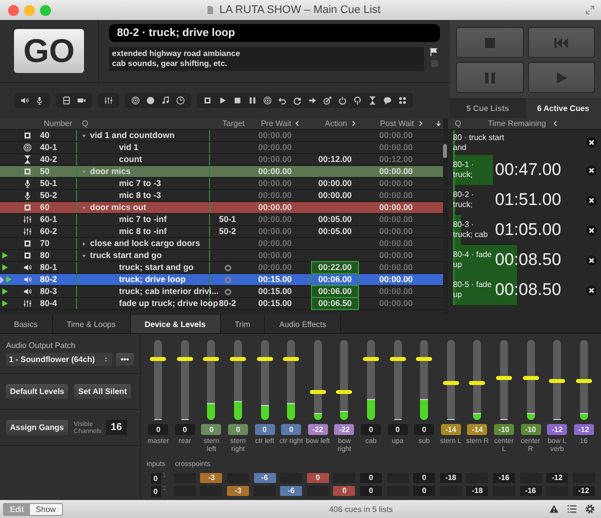  I want to click on arrow-right-icon, so click(312, 100).